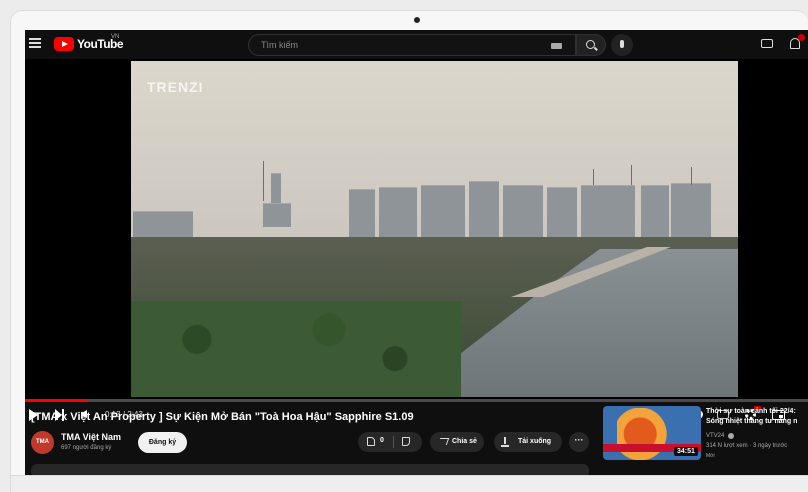 This screenshot has width=808, height=492. I want to click on subscribe-button: Đăng ký, so click(162, 442).